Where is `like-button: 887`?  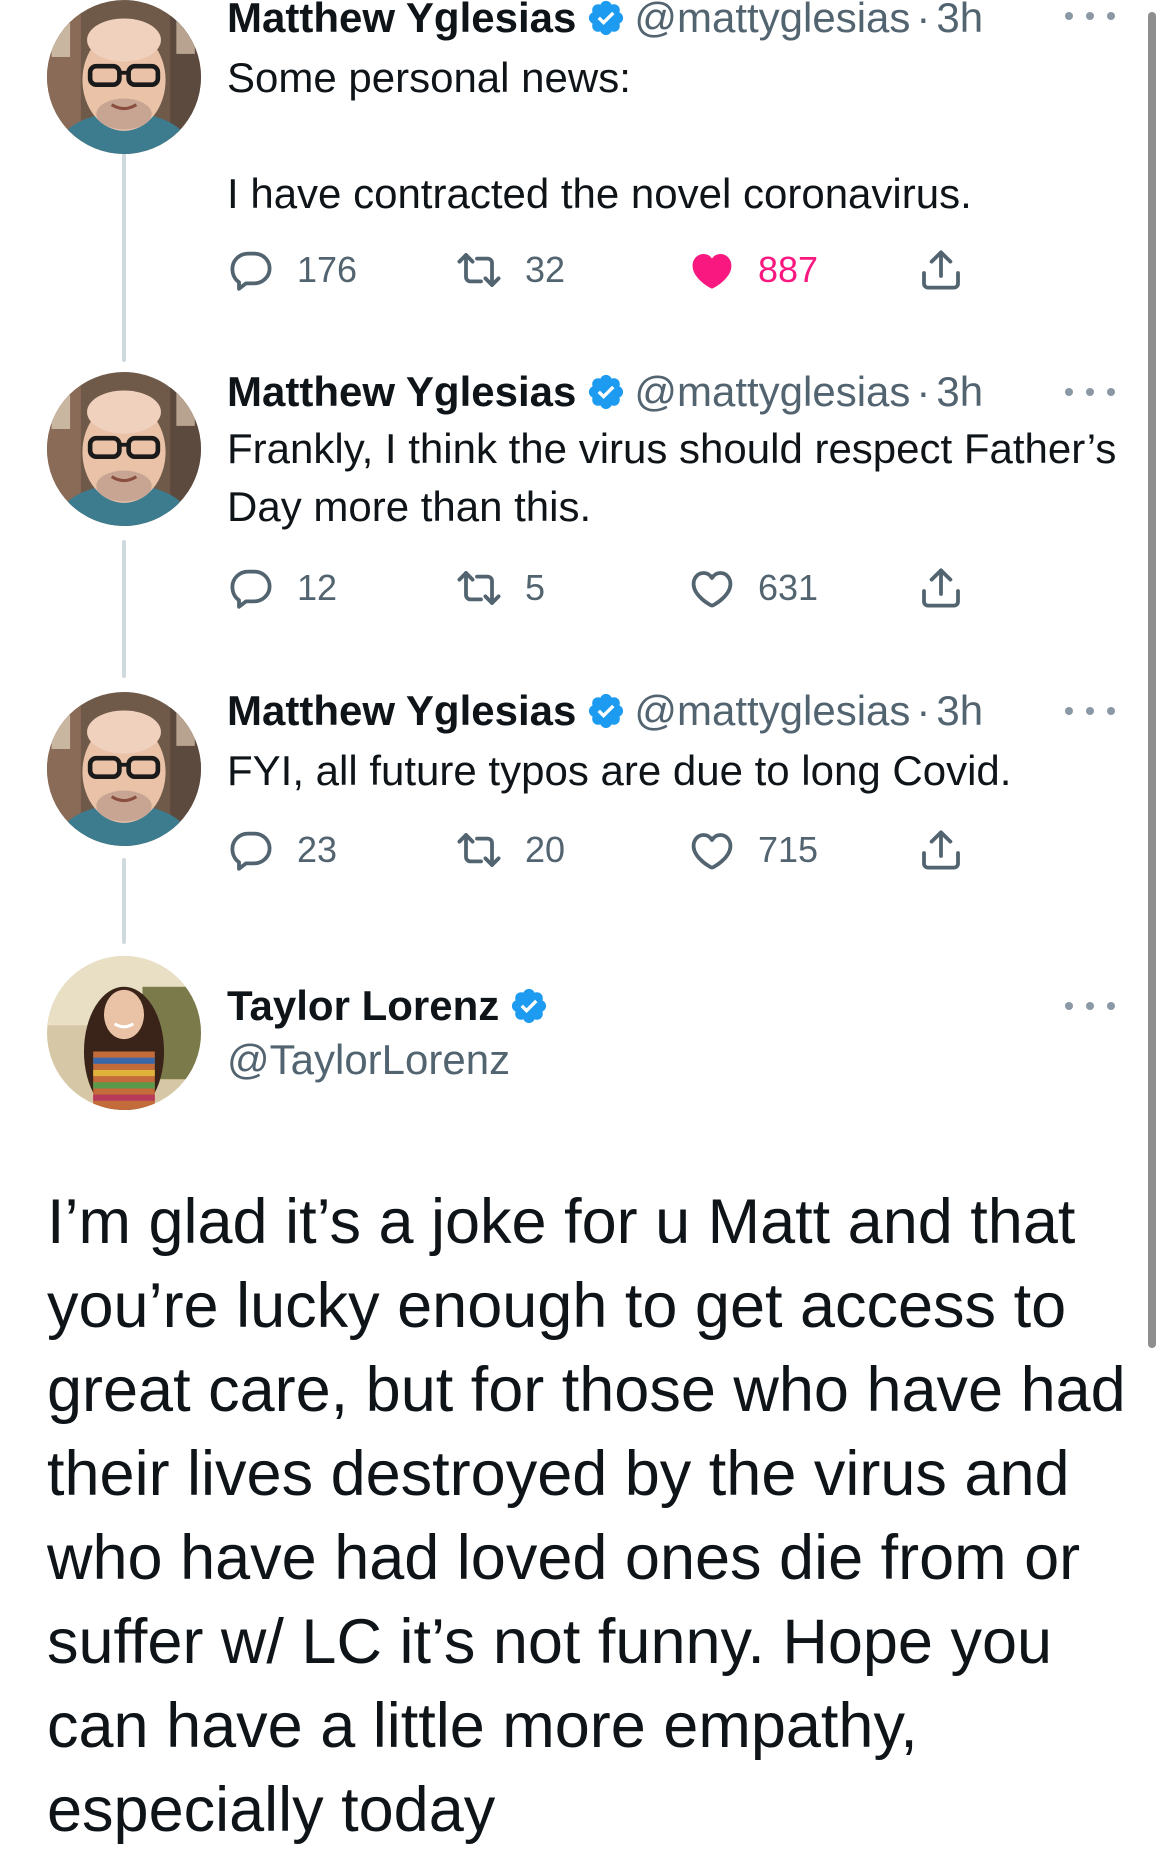 like-button: 887 is located at coordinates (753, 270).